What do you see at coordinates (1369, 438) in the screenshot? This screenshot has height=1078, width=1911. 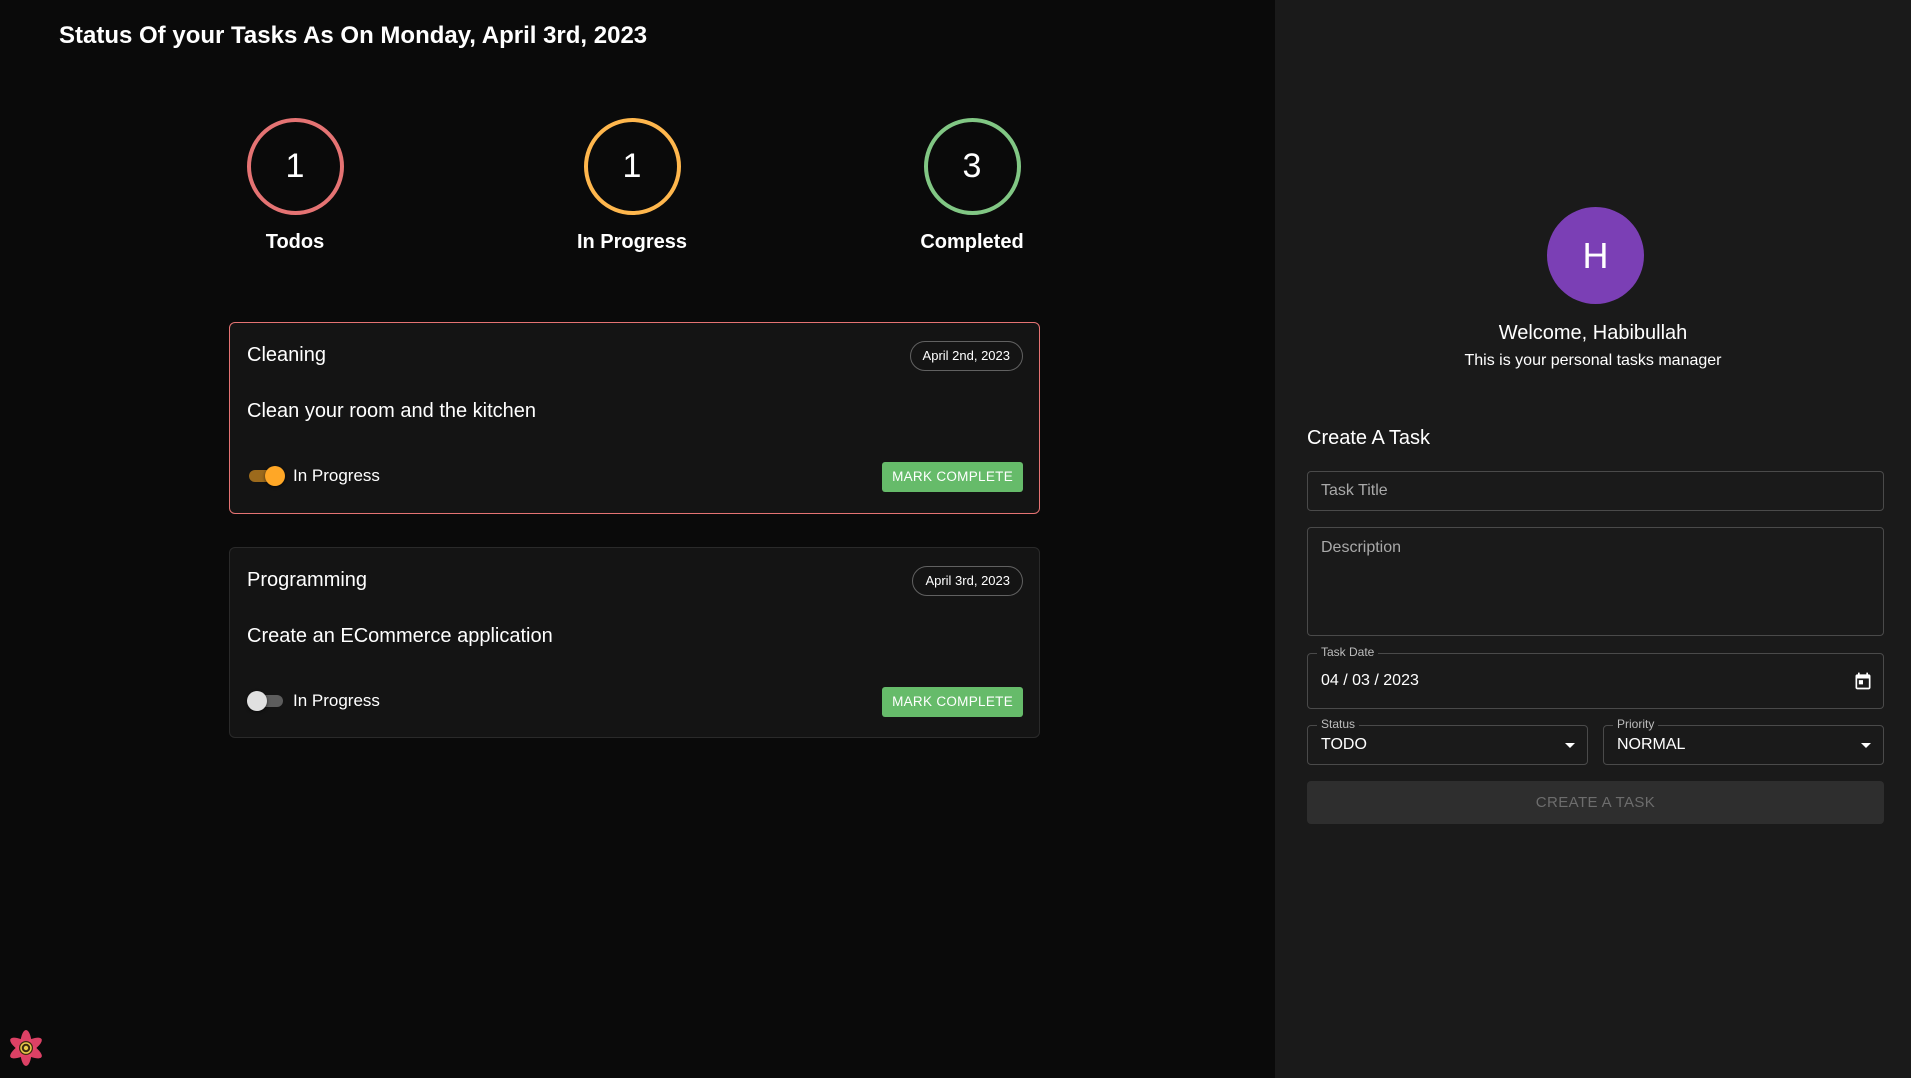 I see `create-task-heading: Create A Task` at bounding box center [1369, 438].